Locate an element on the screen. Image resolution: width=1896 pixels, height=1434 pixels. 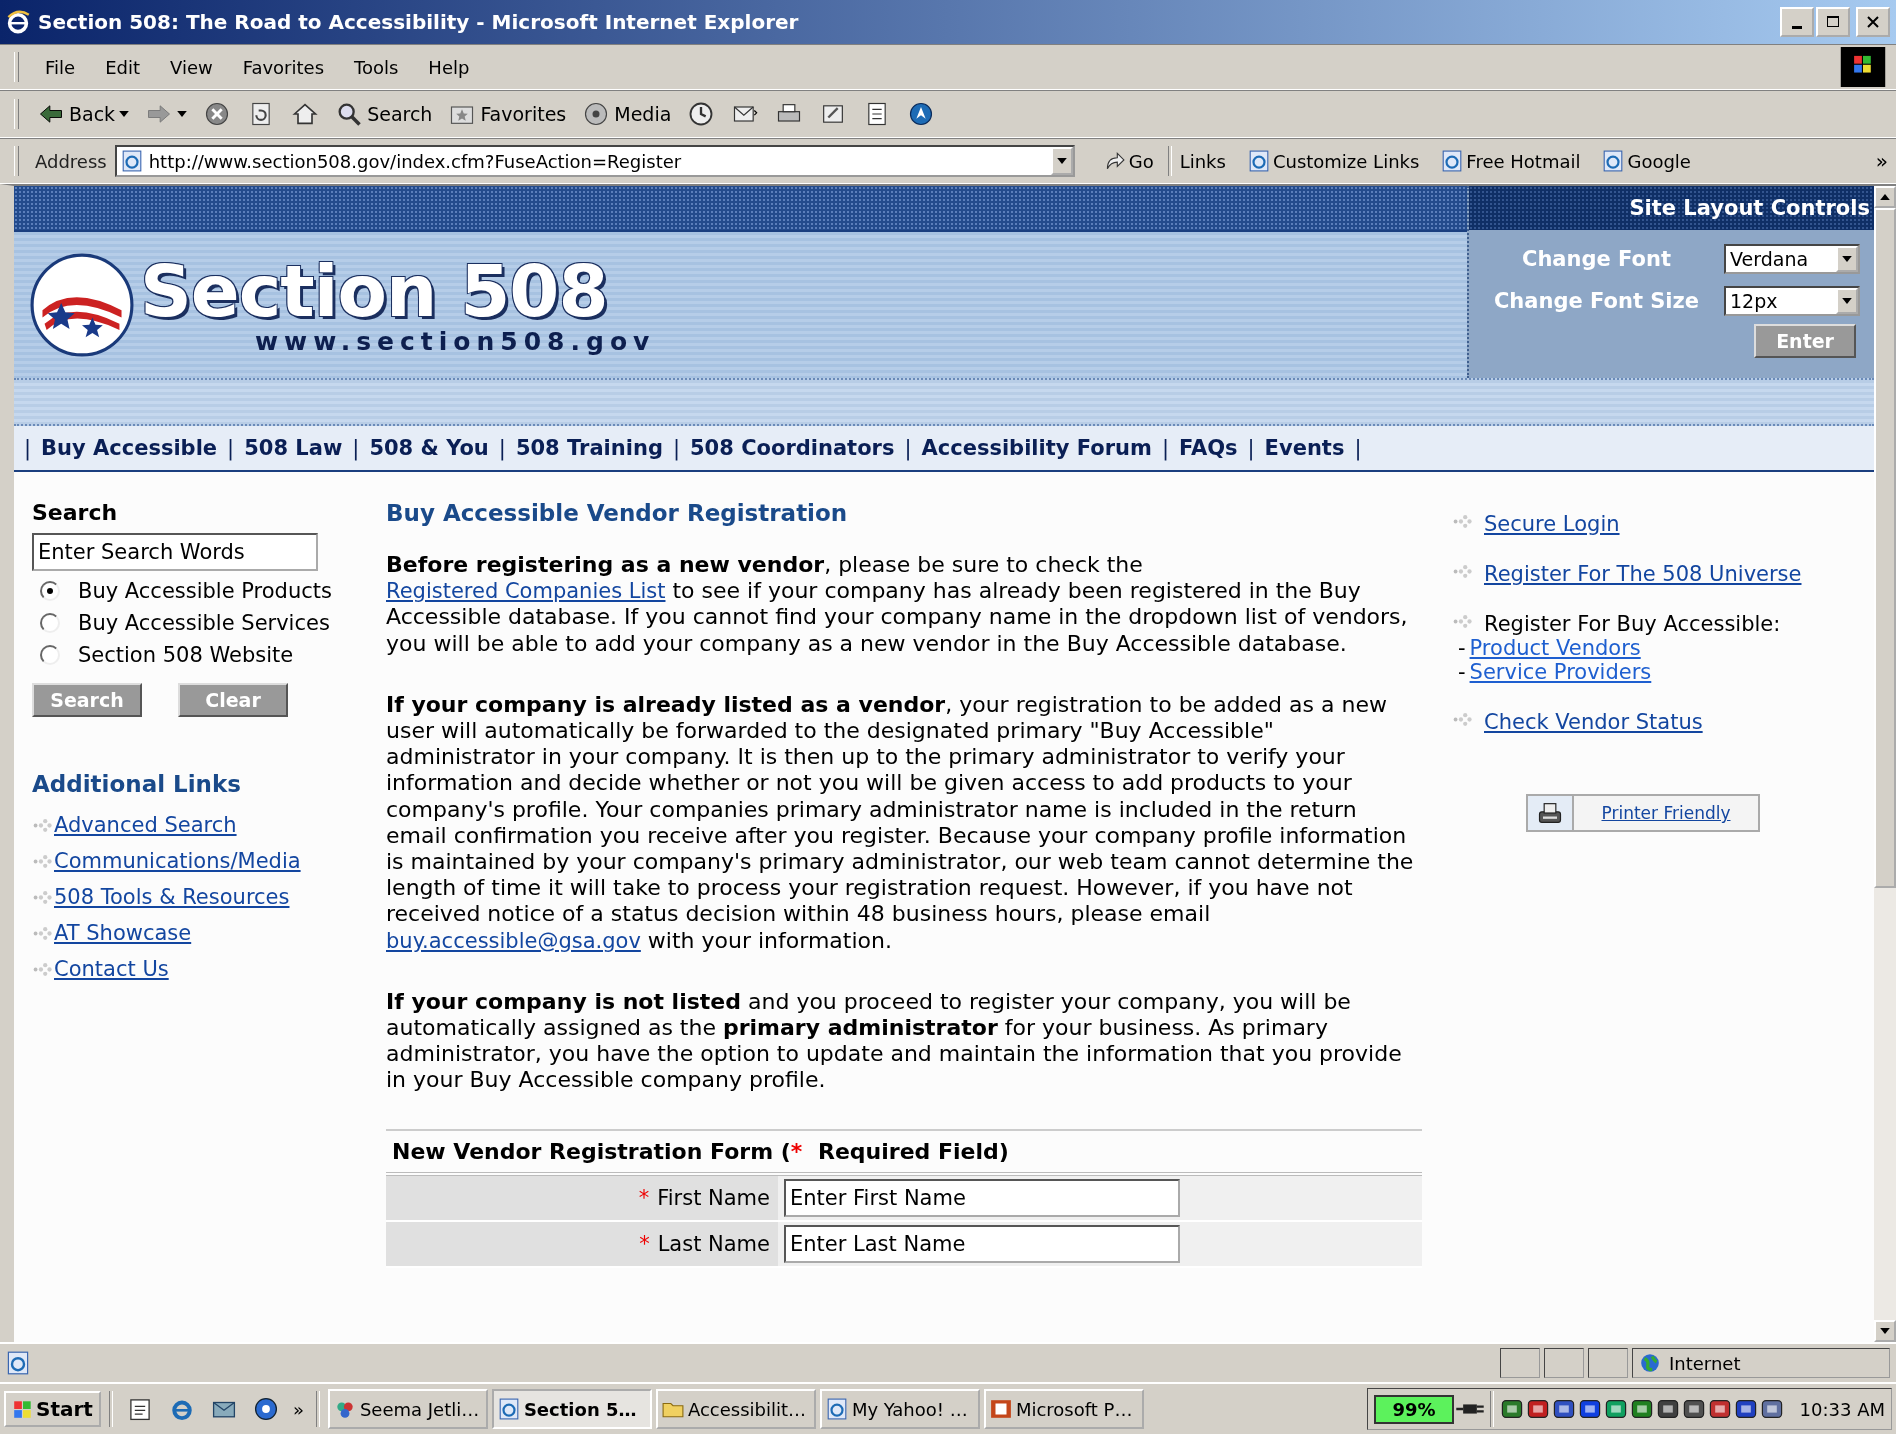
dropdown-value: Verdana is located at coordinates (1769, 259).